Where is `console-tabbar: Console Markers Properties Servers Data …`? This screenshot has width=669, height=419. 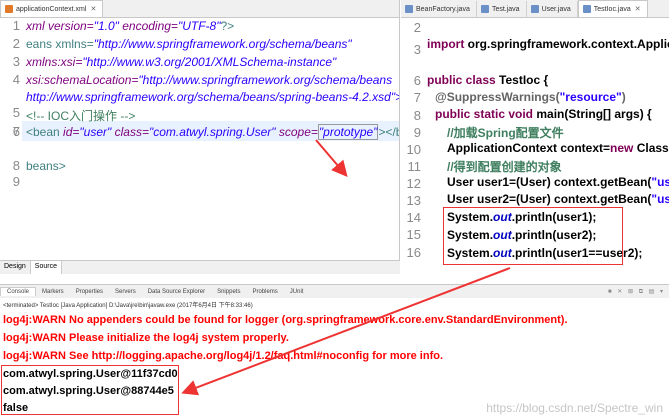
console-tabbar: Console Markers Properties Servers Data … is located at coordinates (334, 291).